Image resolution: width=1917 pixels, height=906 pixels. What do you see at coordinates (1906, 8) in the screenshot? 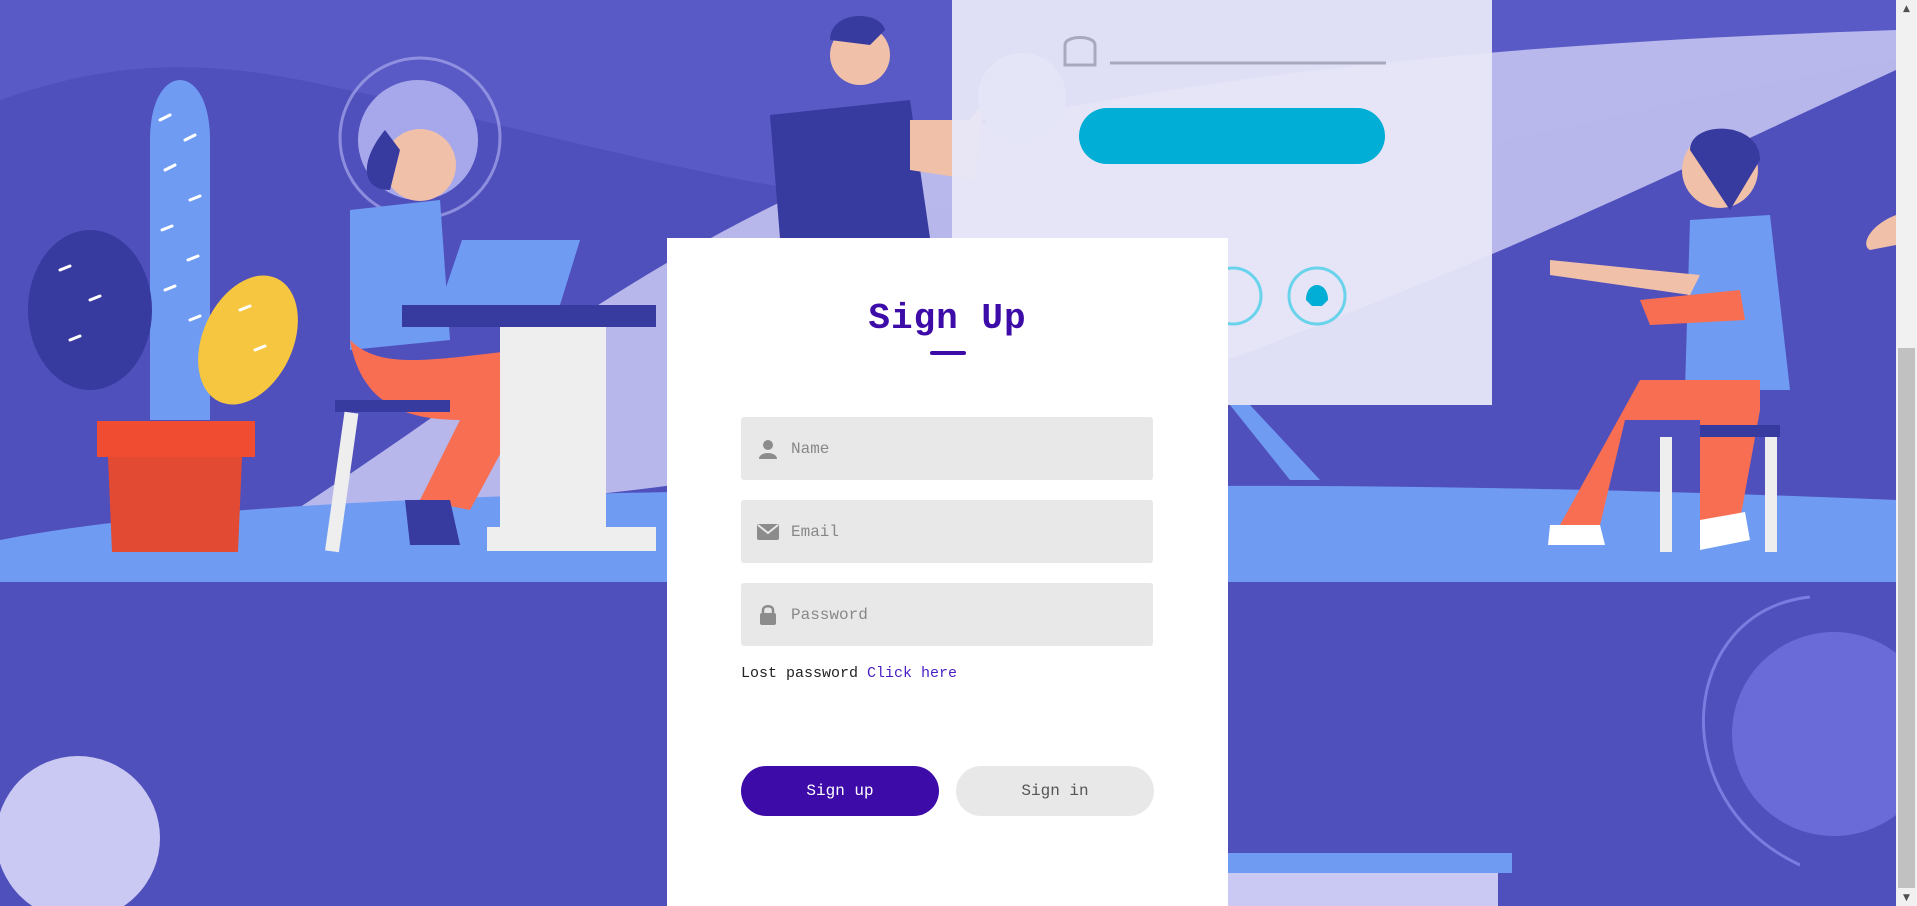
I see `scroll-up-icon: ▲` at bounding box center [1906, 8].